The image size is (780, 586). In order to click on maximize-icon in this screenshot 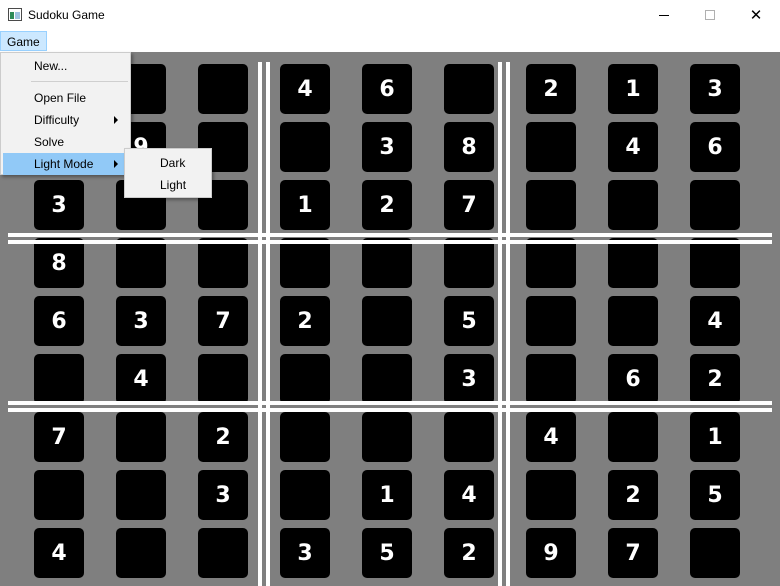, I will do `click(710, 15)`.